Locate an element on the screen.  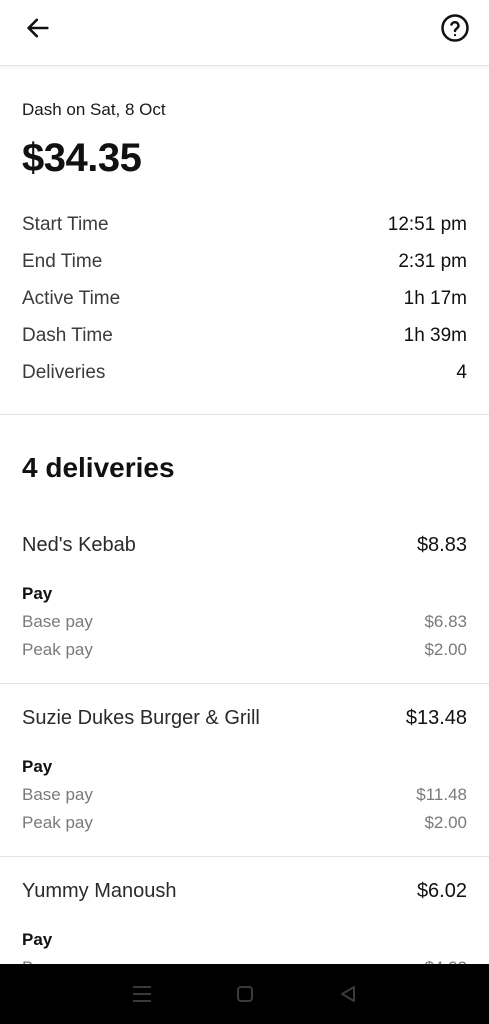
delivery-total: $8.83 is located at coordinates (441, 545).